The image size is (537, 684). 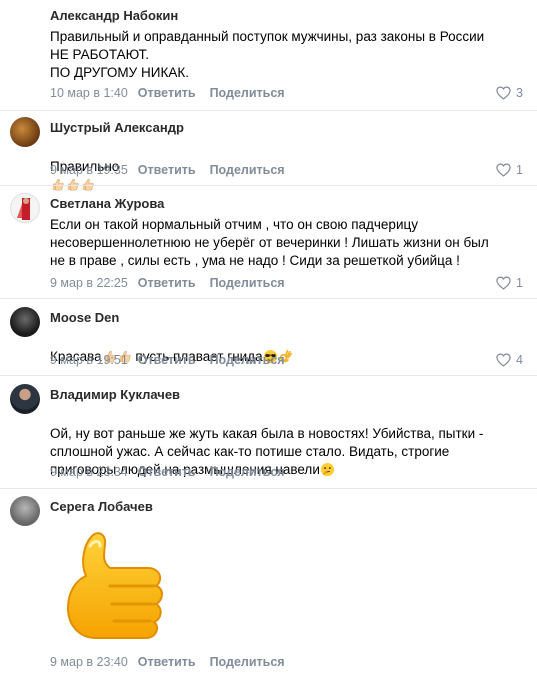 What do you see at coordinates (327, 469) in the screenshot?
I see `thinking-face-icon` at bounding box center [327, 469].